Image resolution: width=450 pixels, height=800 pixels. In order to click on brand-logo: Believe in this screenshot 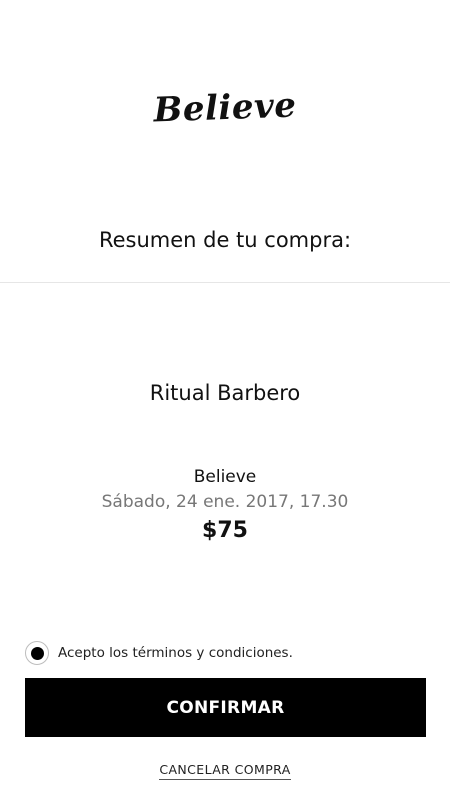, I will do `click(225, 108)`.